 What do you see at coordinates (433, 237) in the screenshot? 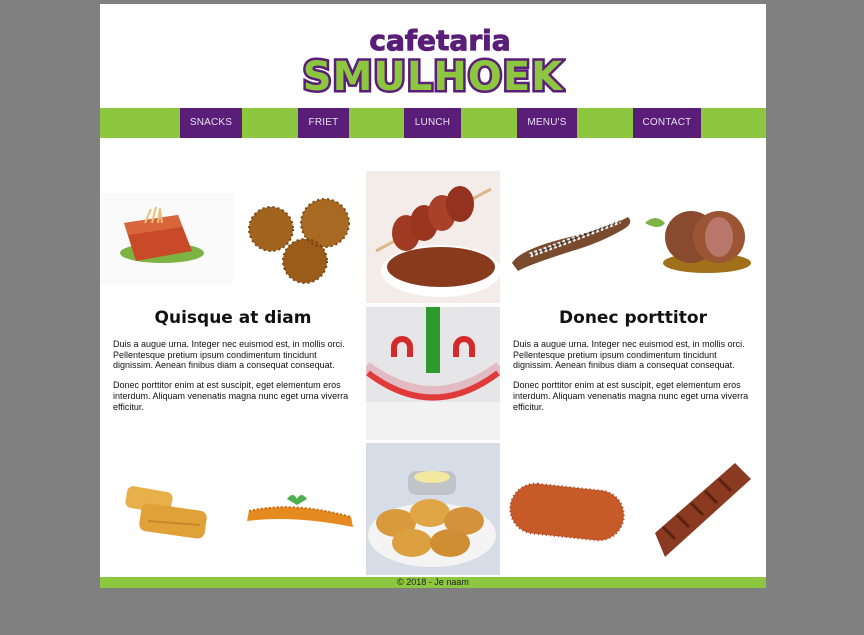
I see `snack-image-satestick` at bounding box center [433, 237].